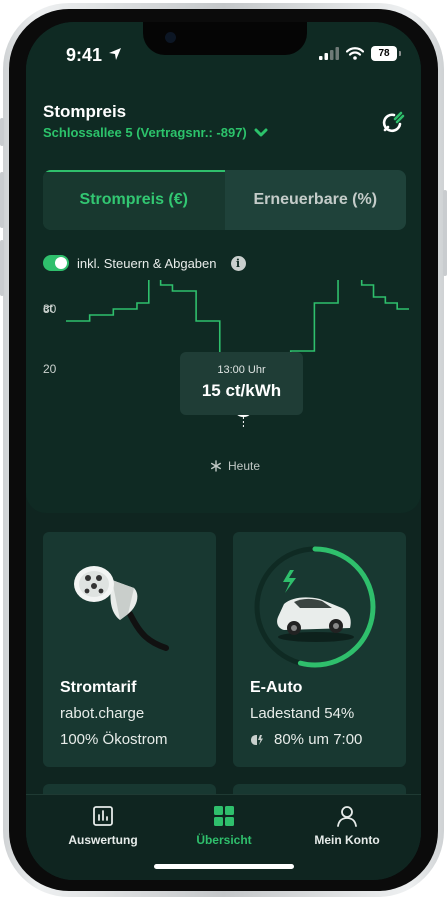 This screenshot has height=900, width=447. I want to click on ev-plug-bolt-icon, so click(257, 739).